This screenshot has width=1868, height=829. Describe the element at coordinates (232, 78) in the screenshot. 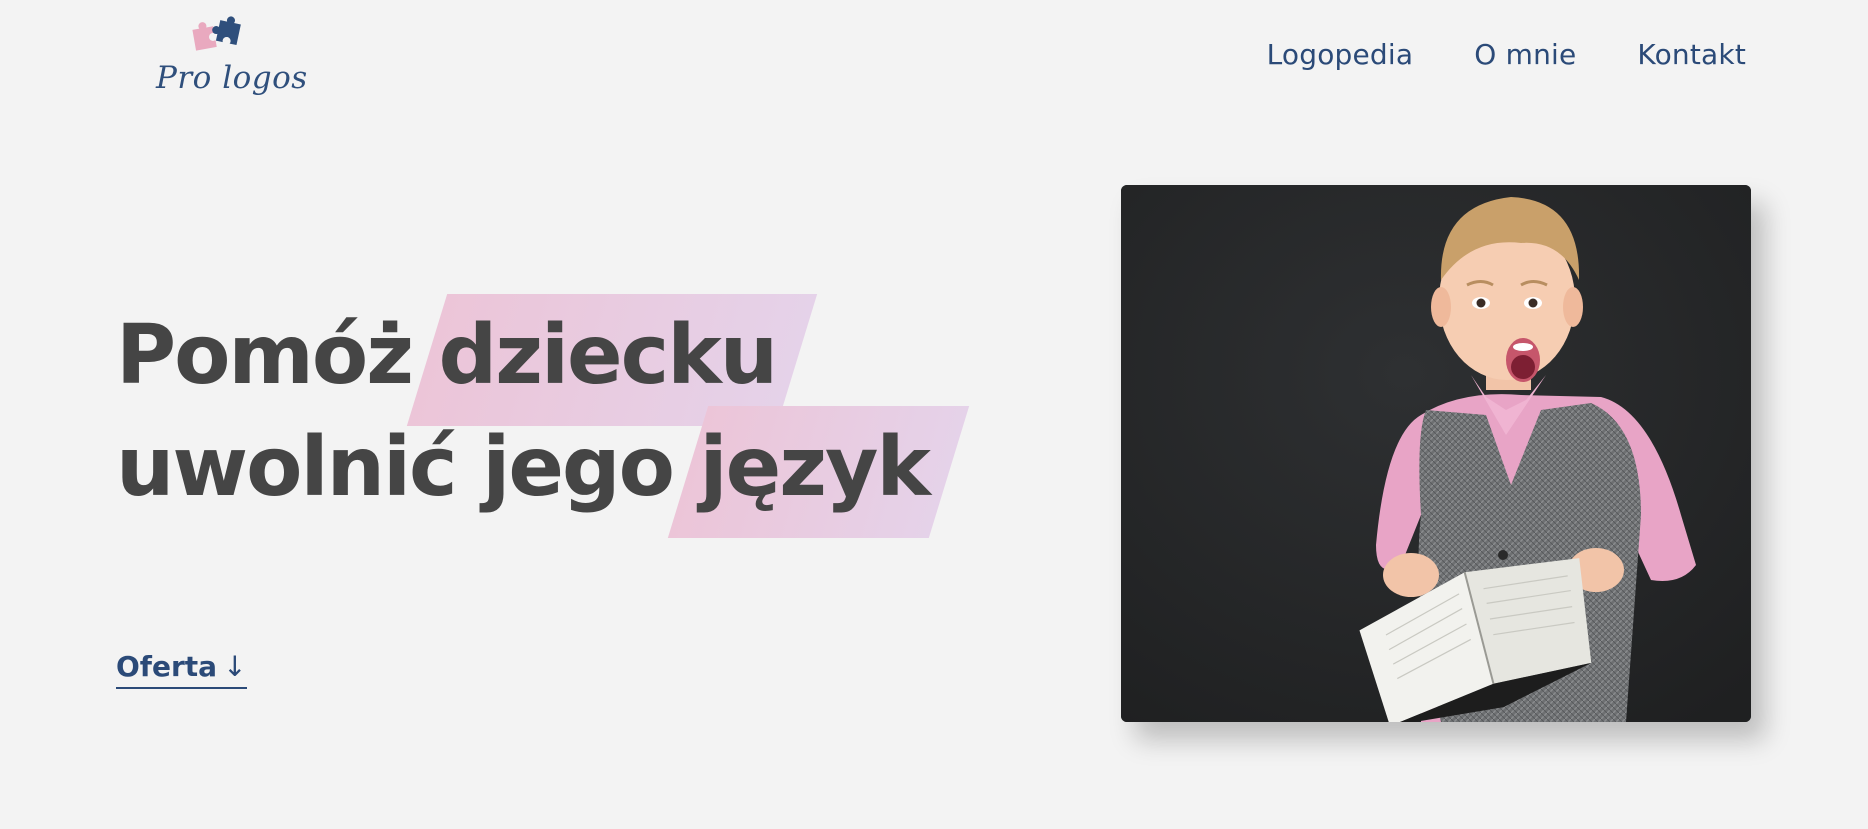

I see `logo-text: Pro logos` at that location.